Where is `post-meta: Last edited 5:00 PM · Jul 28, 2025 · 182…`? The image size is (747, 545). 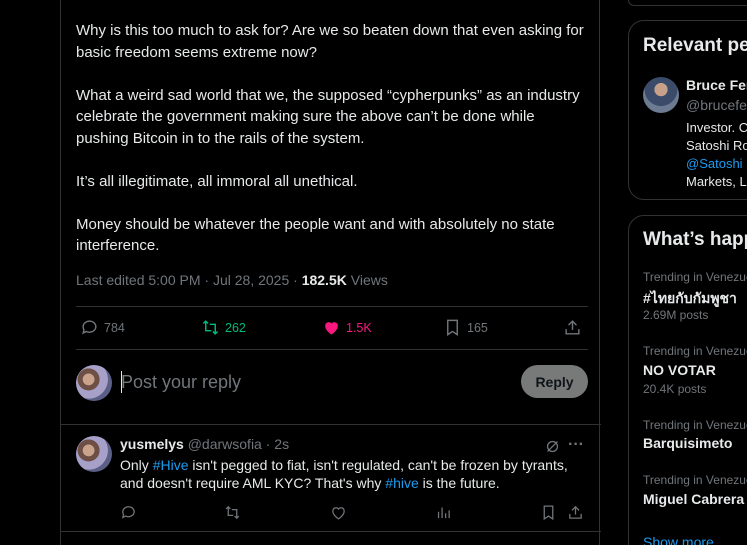
post-meta: Last edited 5:00 PM · Jul 28, 2025 · 182… is located at coordinates (232, 280).